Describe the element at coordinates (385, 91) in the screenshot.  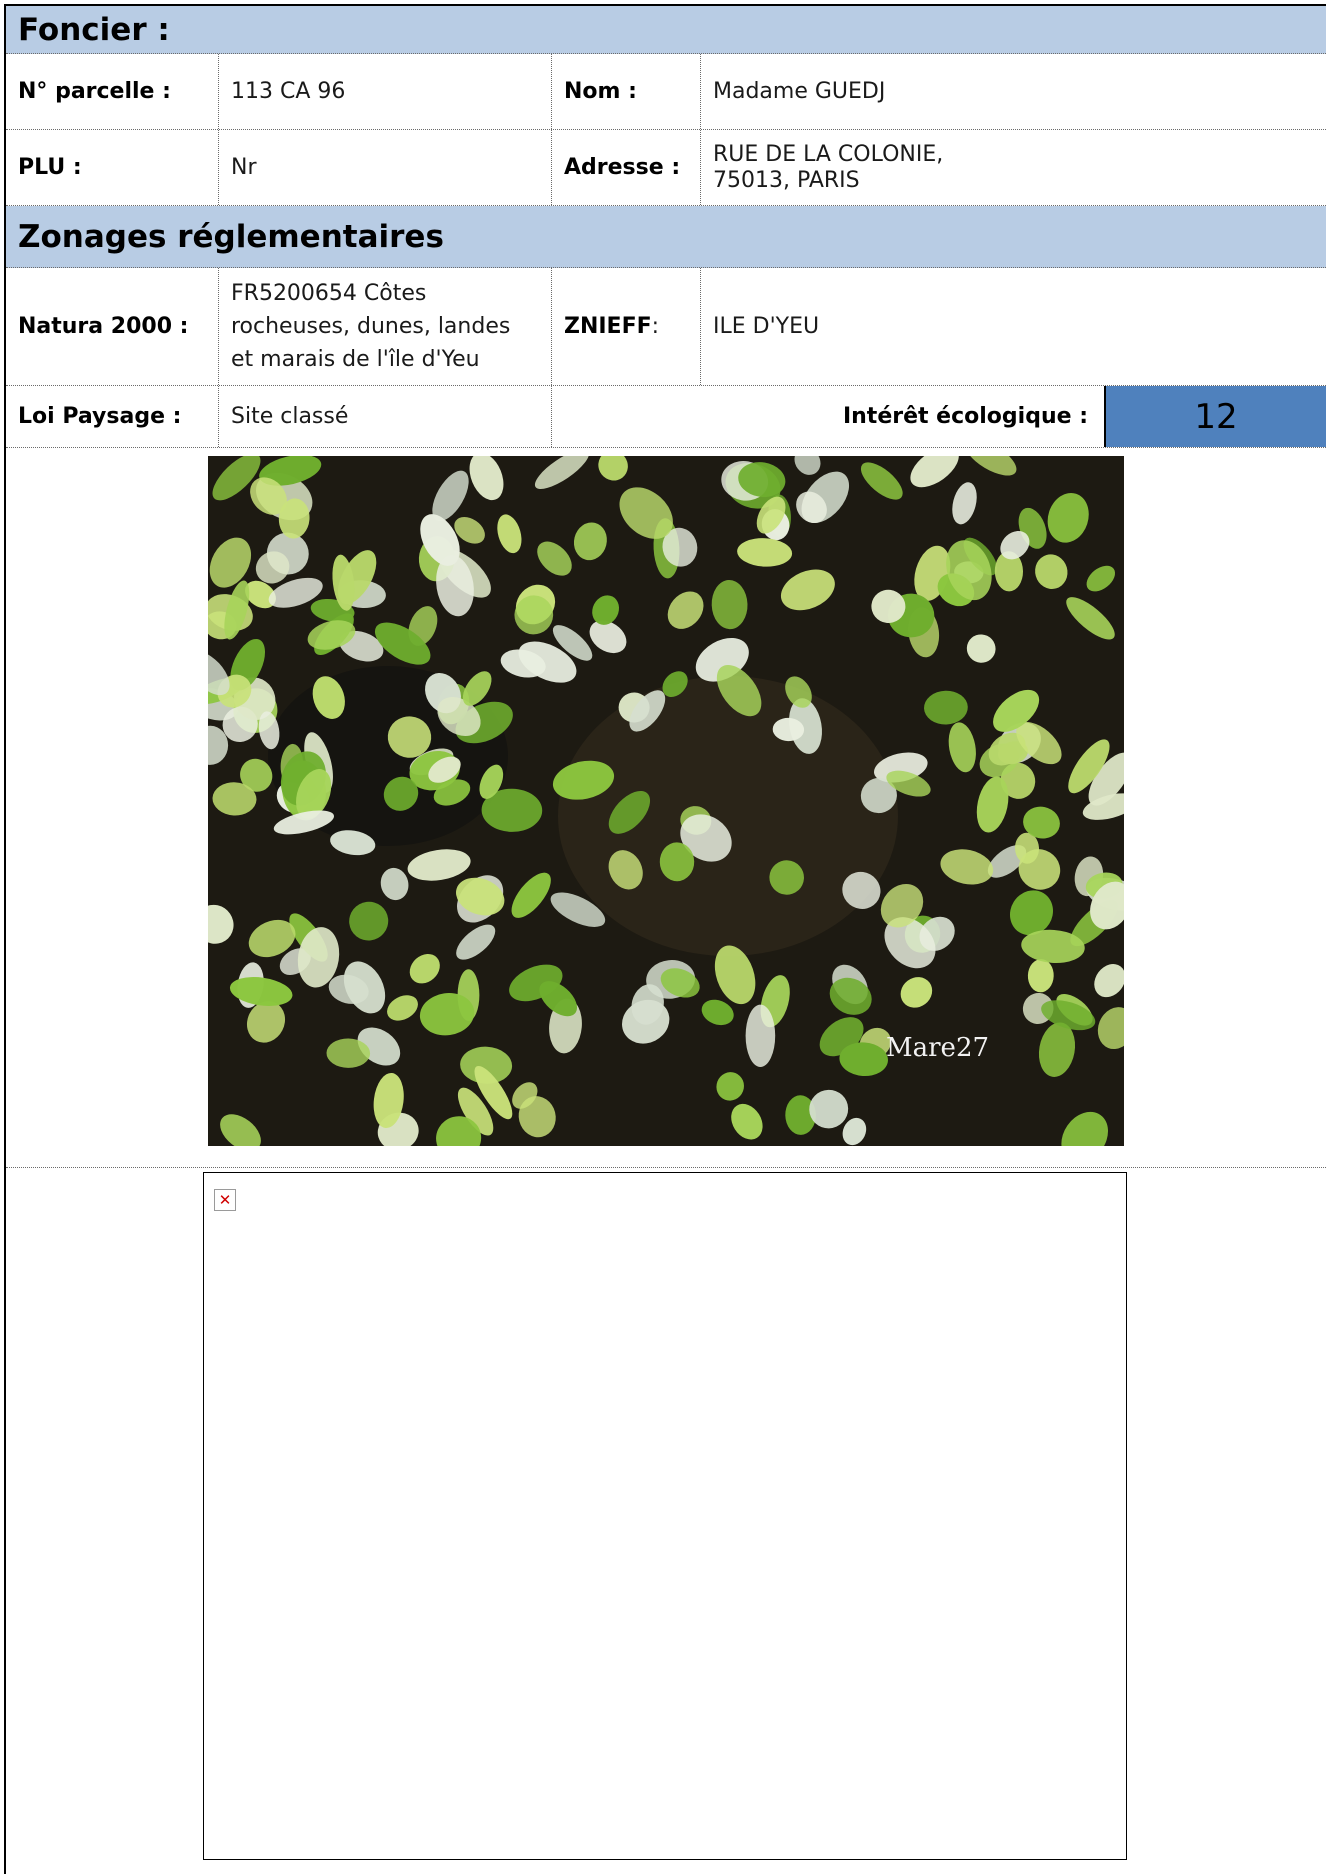
I see `parcelle-value: 113 CA 96` at that location.